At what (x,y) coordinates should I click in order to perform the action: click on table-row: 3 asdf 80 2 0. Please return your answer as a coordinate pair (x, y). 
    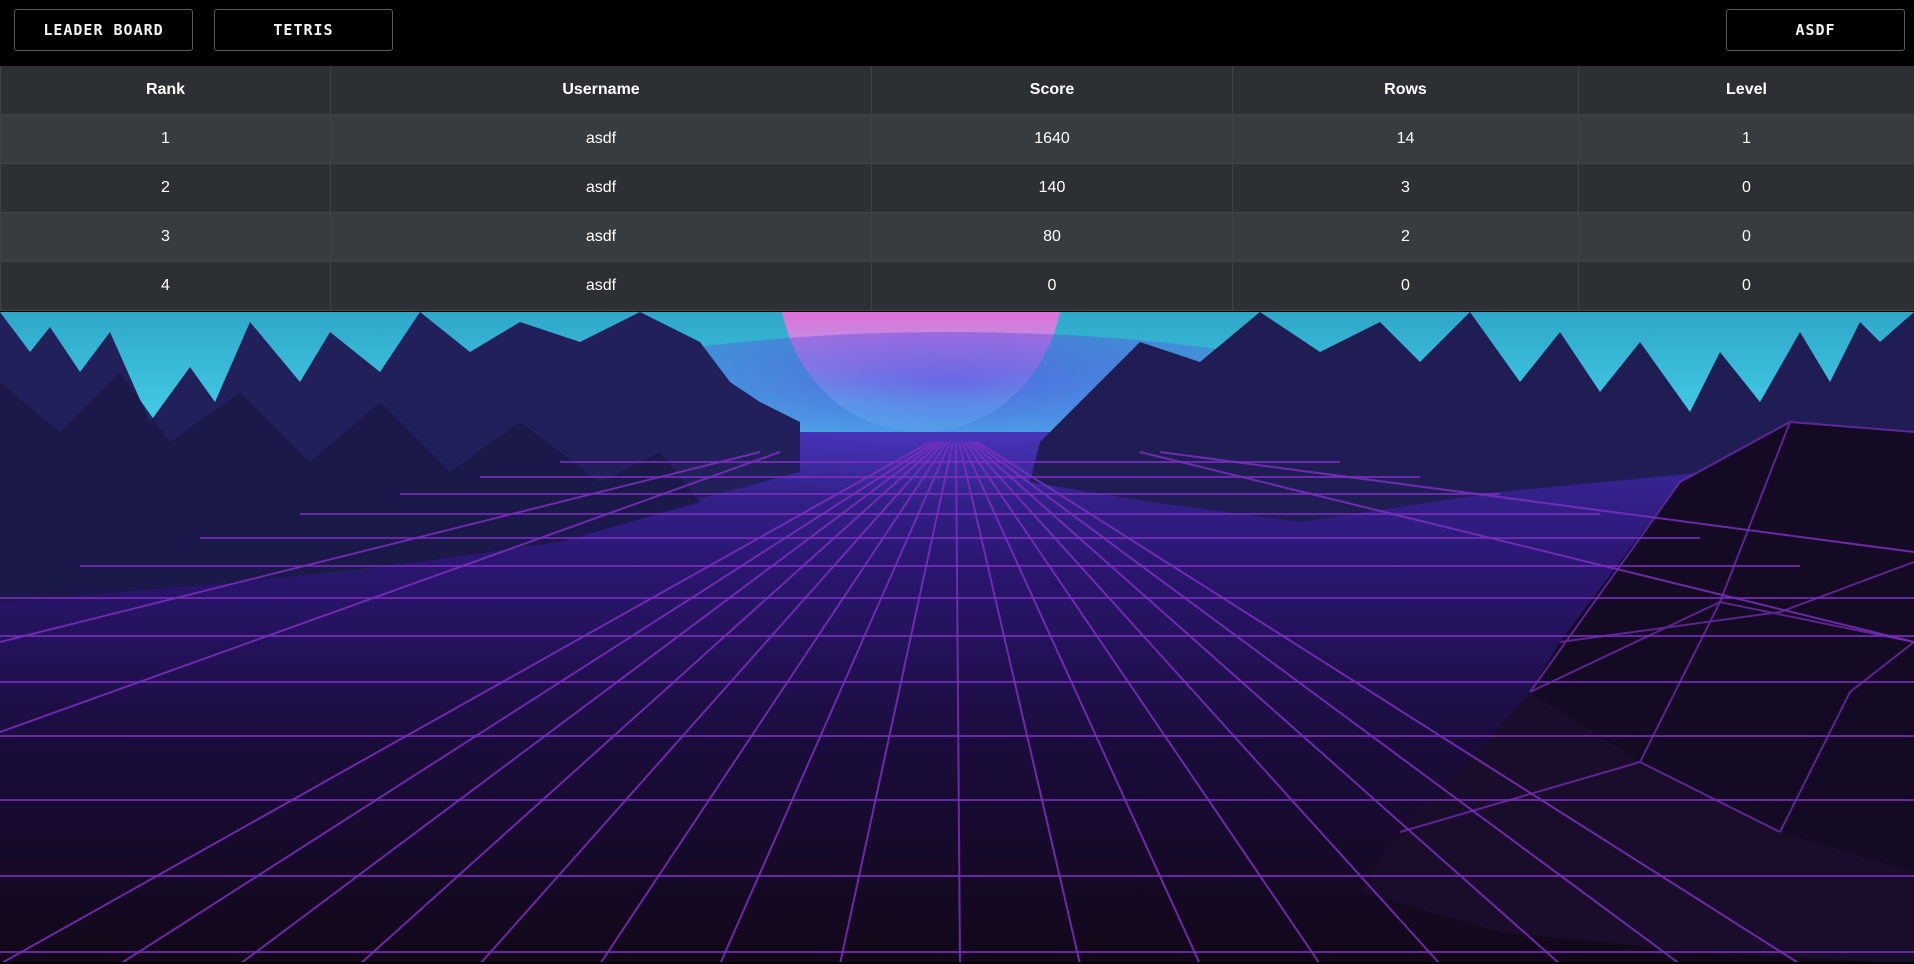
    Looking at the image, I should click on (957, 237).